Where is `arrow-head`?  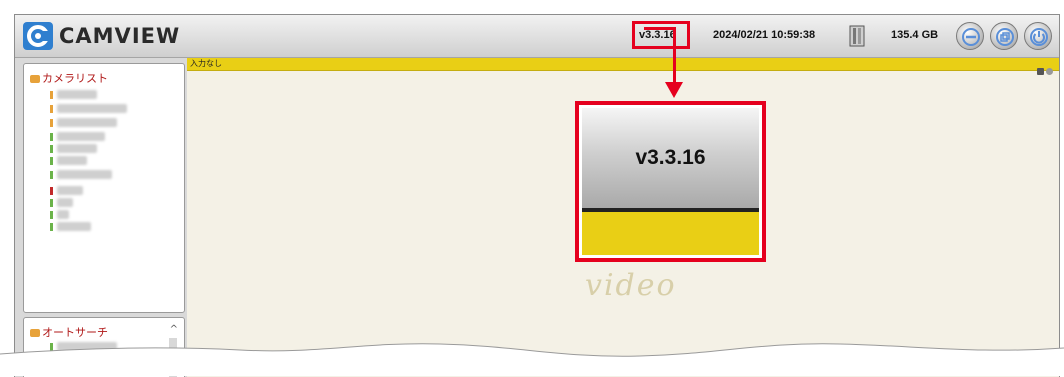 arrow-head is located at coordinates (674, 90).